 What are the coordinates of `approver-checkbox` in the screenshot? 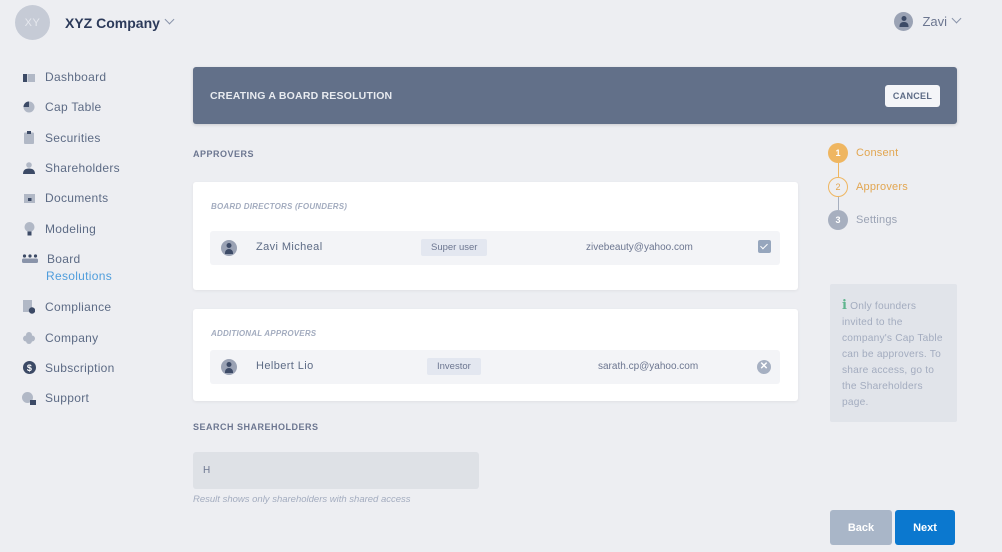 It's located at (764, 246).